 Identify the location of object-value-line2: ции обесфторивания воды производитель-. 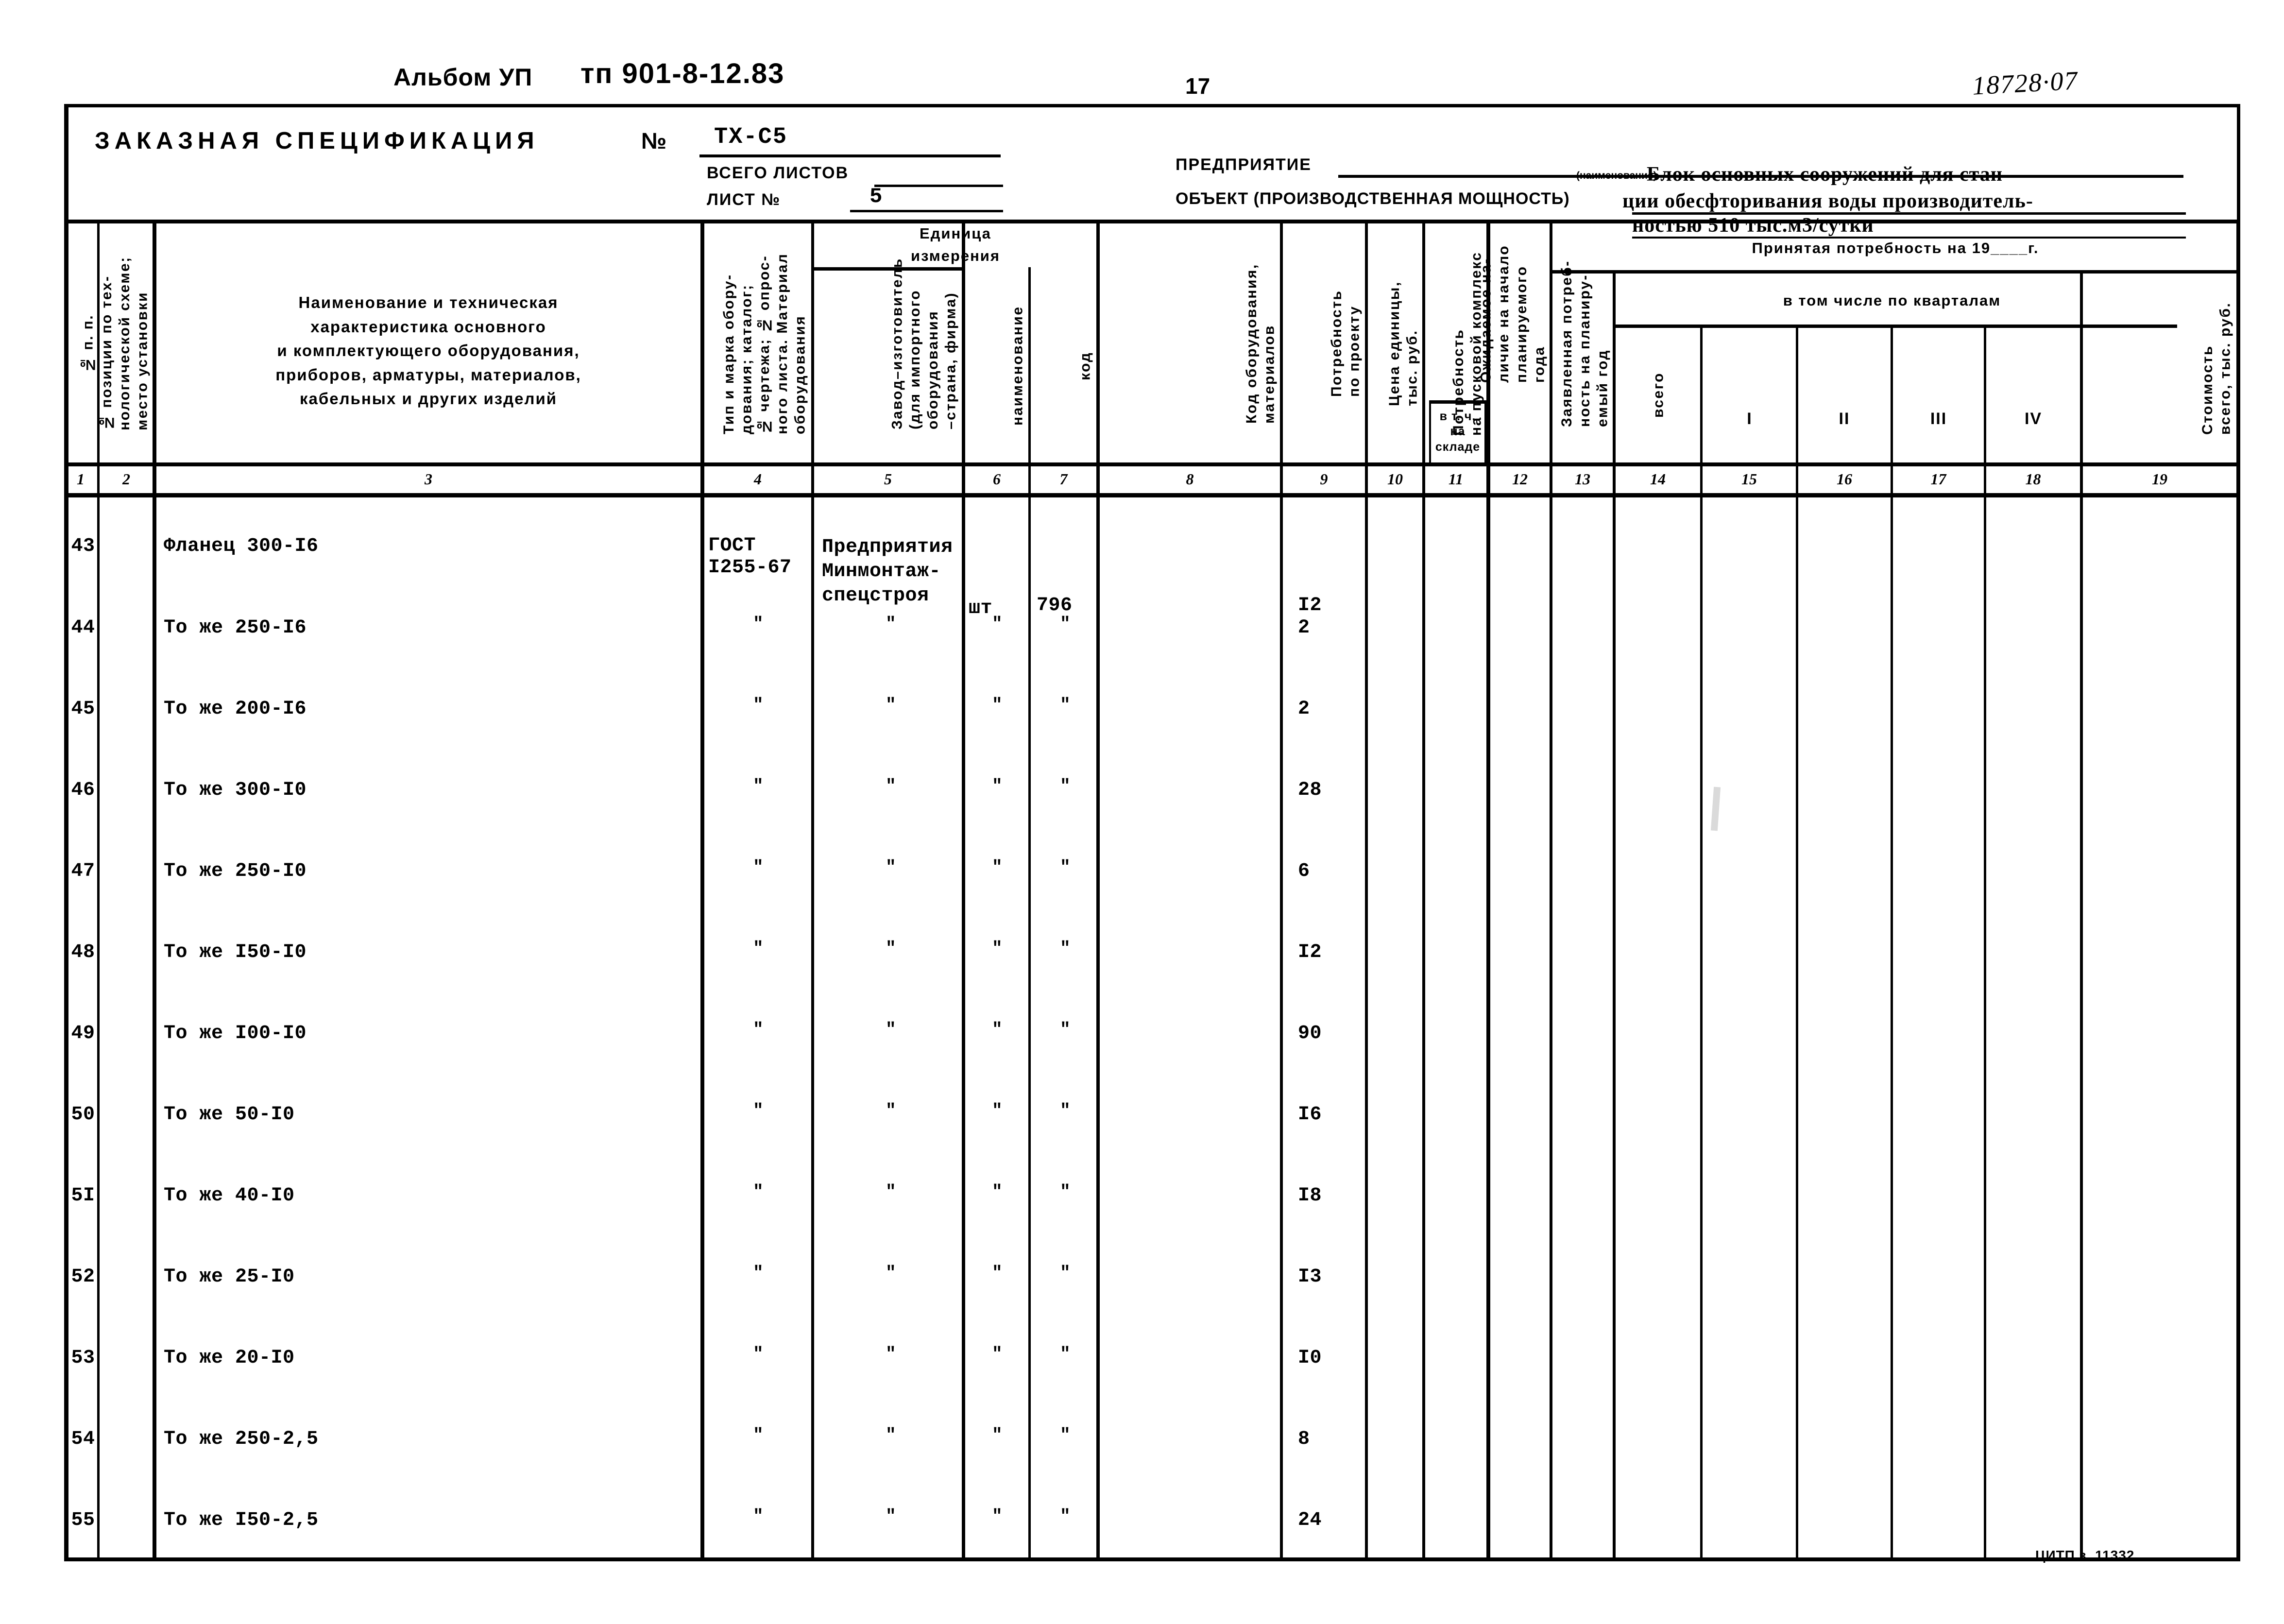
(1827, 201).